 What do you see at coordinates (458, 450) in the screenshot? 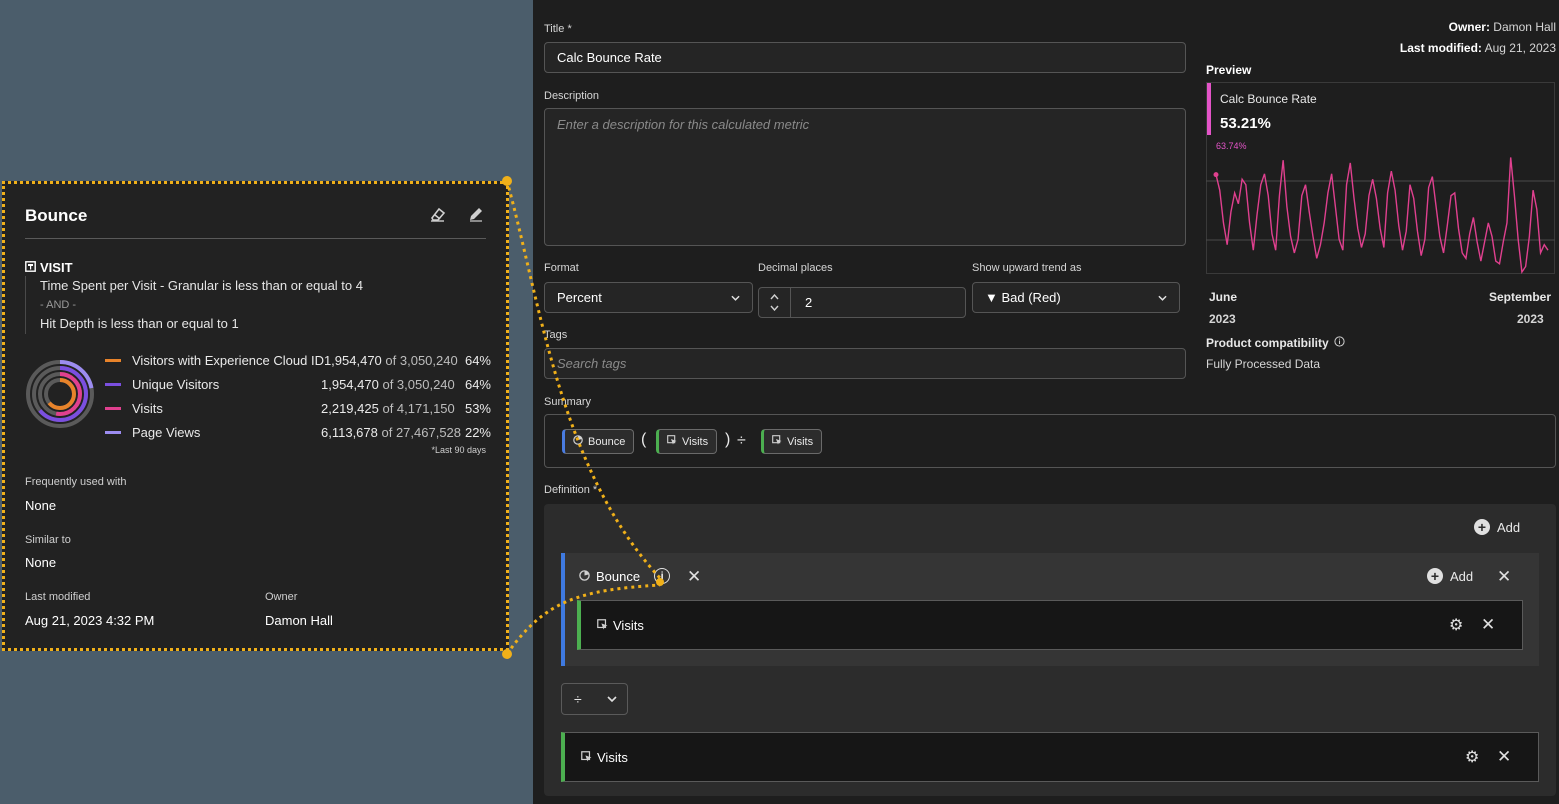
I see `stats-footnote: *Last 90 days` at bounding box center [458, 450].